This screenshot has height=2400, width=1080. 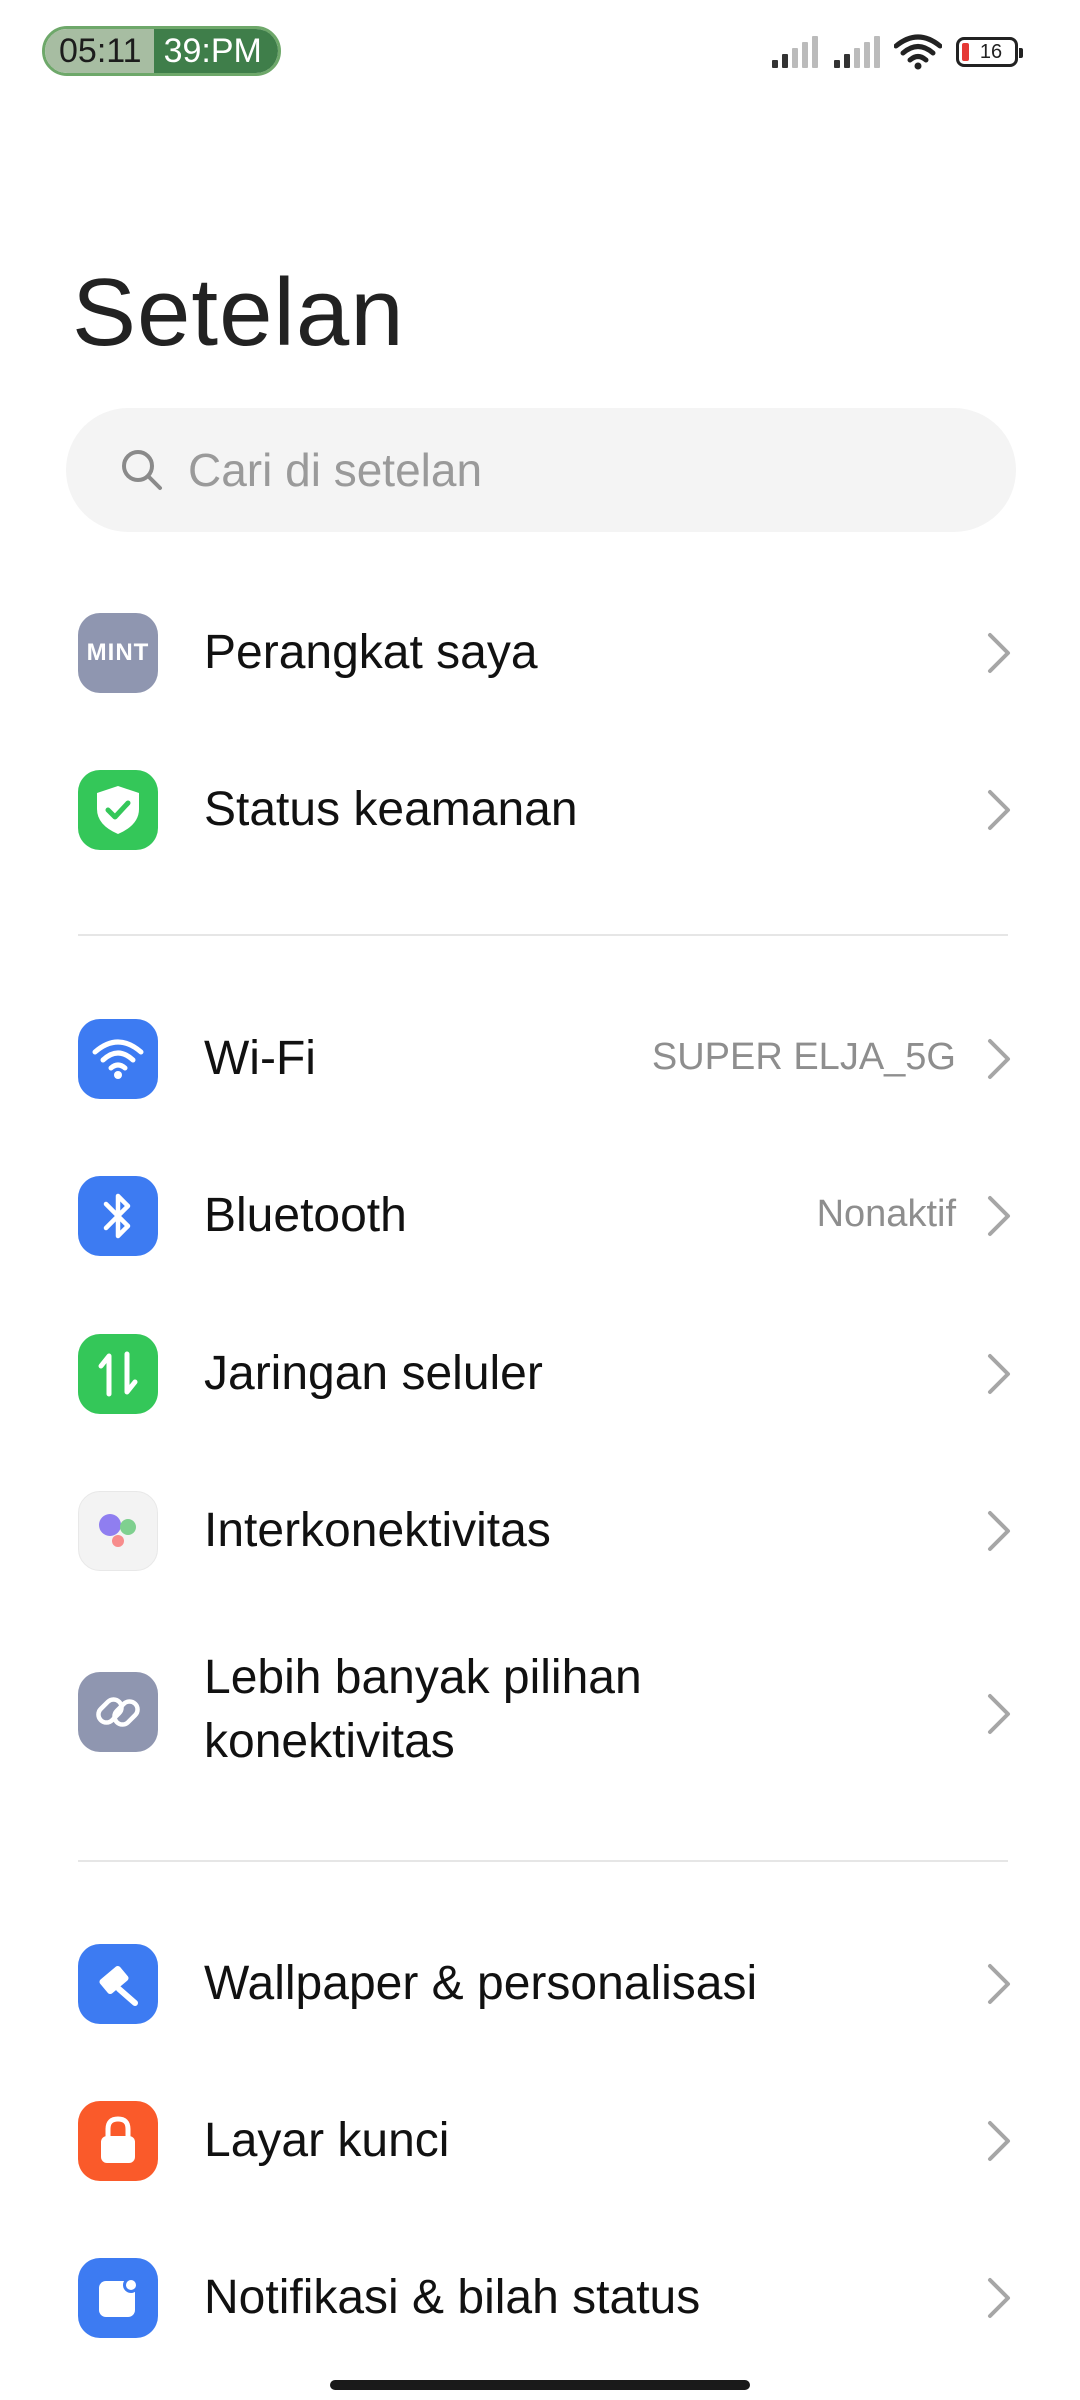 What do you see at coordinates (918, 52) in the screenshot?
I see `wifi-status-icon` at bounding box center [918, 52].